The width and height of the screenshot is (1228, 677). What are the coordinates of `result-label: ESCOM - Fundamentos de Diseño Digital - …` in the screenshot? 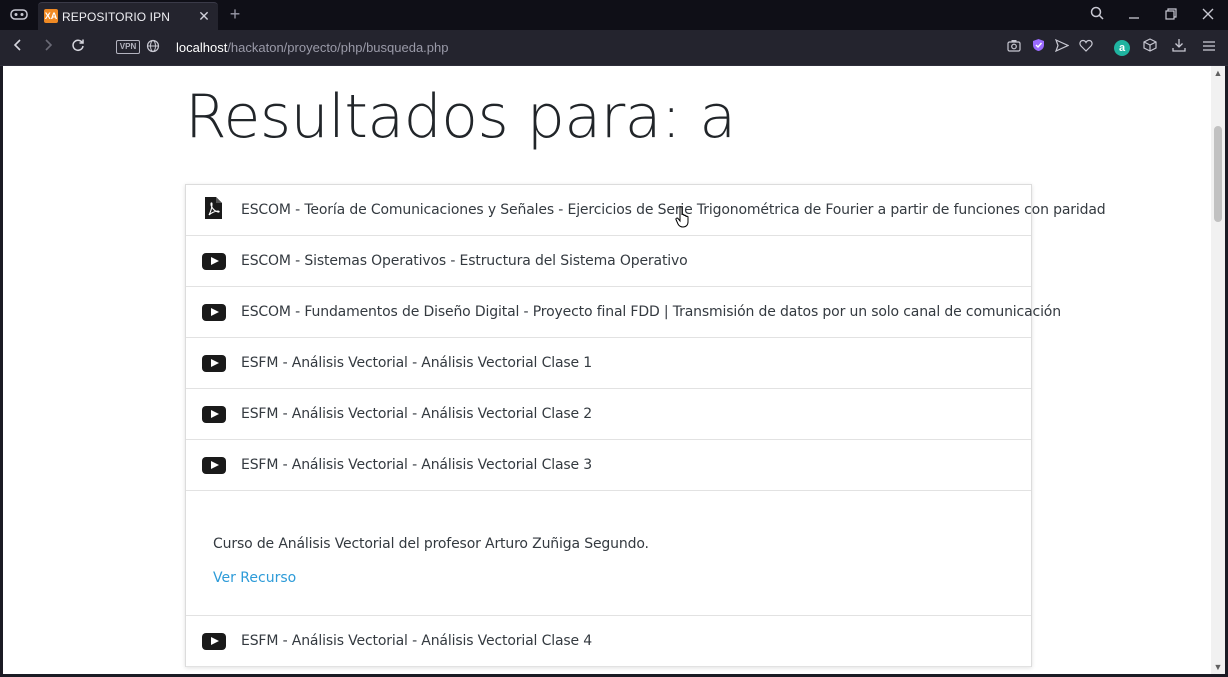 It's located at (651, 312).